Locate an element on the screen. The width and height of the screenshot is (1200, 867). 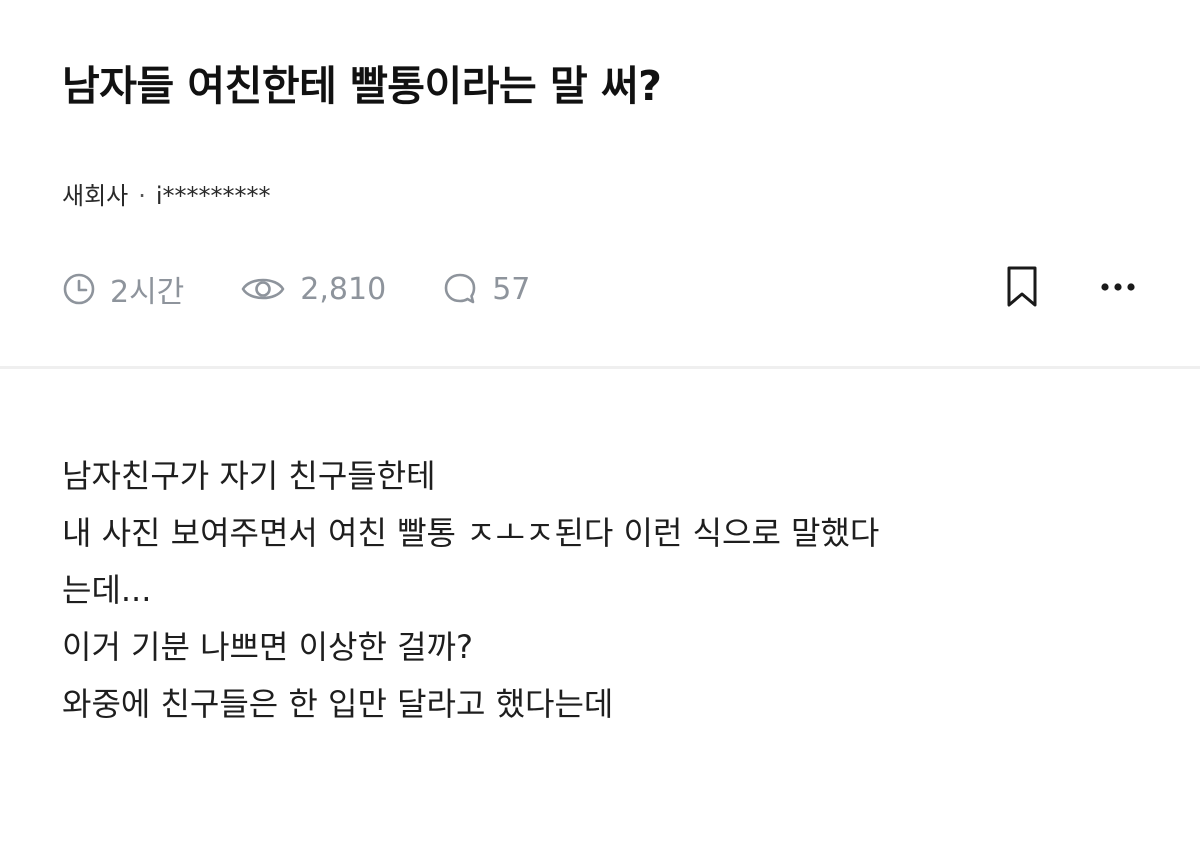
author-line: 새회사 · i********* is located at coordinates (166, 193).